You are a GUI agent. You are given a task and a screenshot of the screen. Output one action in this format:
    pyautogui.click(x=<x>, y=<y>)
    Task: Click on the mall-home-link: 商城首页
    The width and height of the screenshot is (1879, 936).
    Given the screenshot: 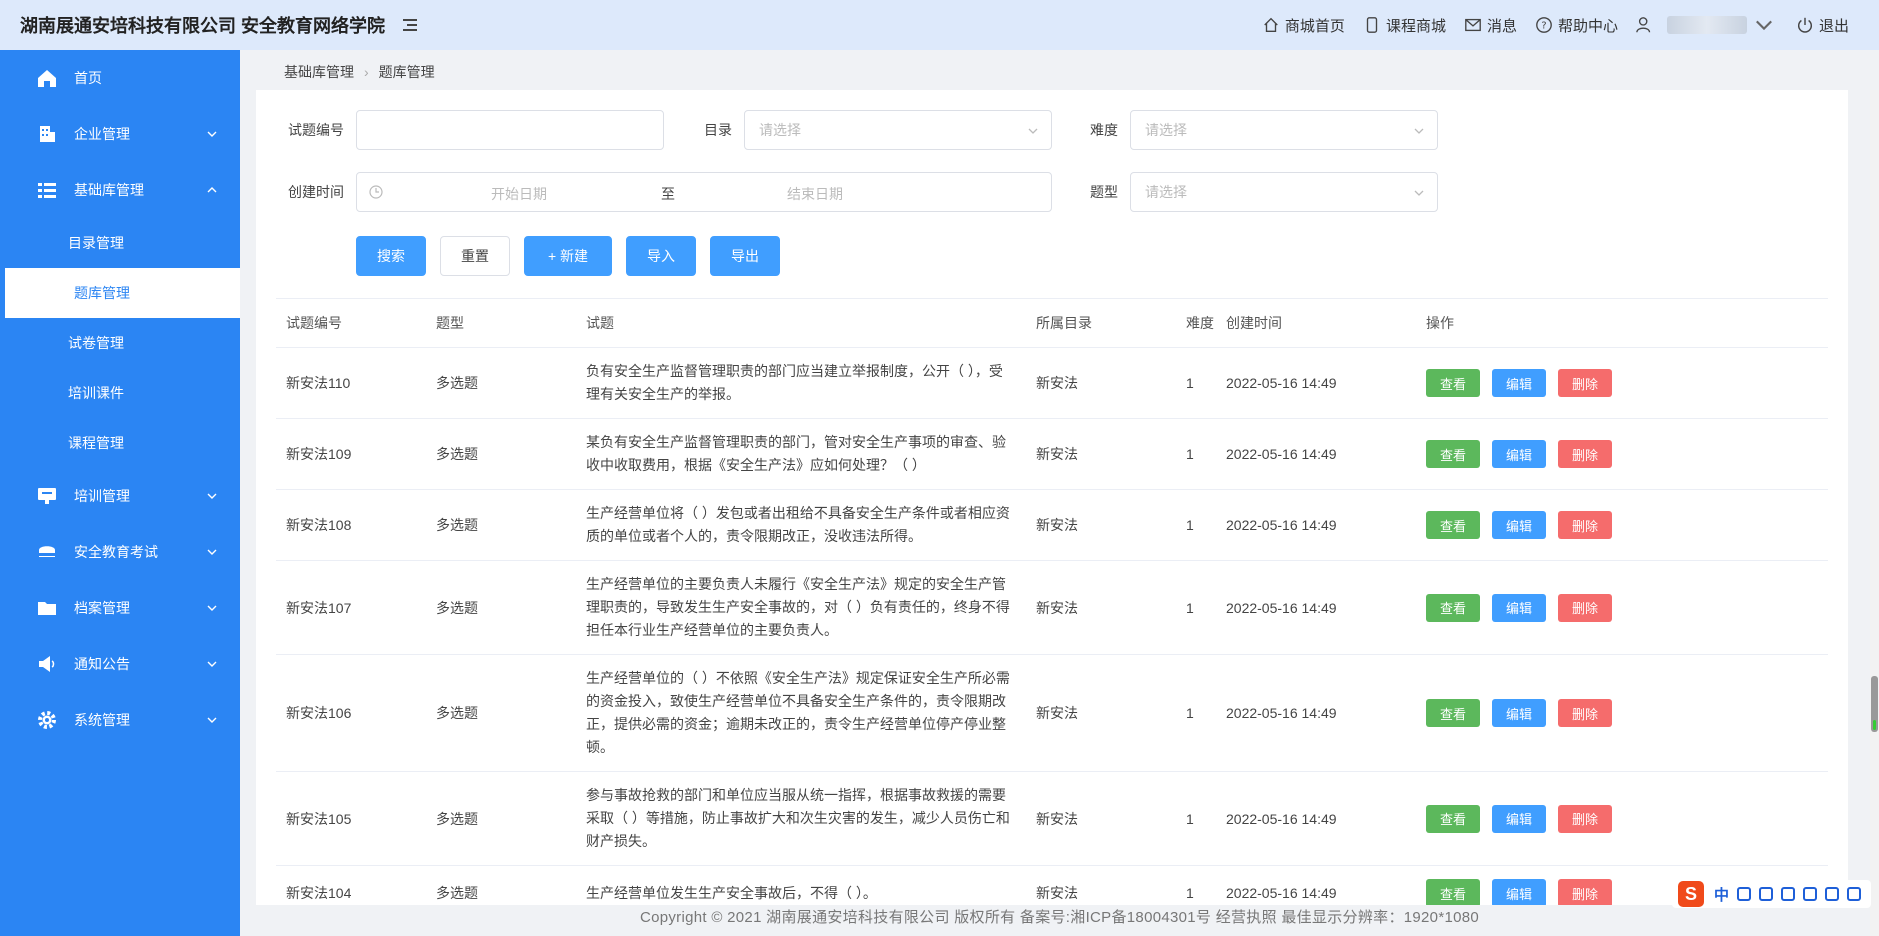 What is the action you would take?
    pyautogui.click(x=1303, y=25)
    